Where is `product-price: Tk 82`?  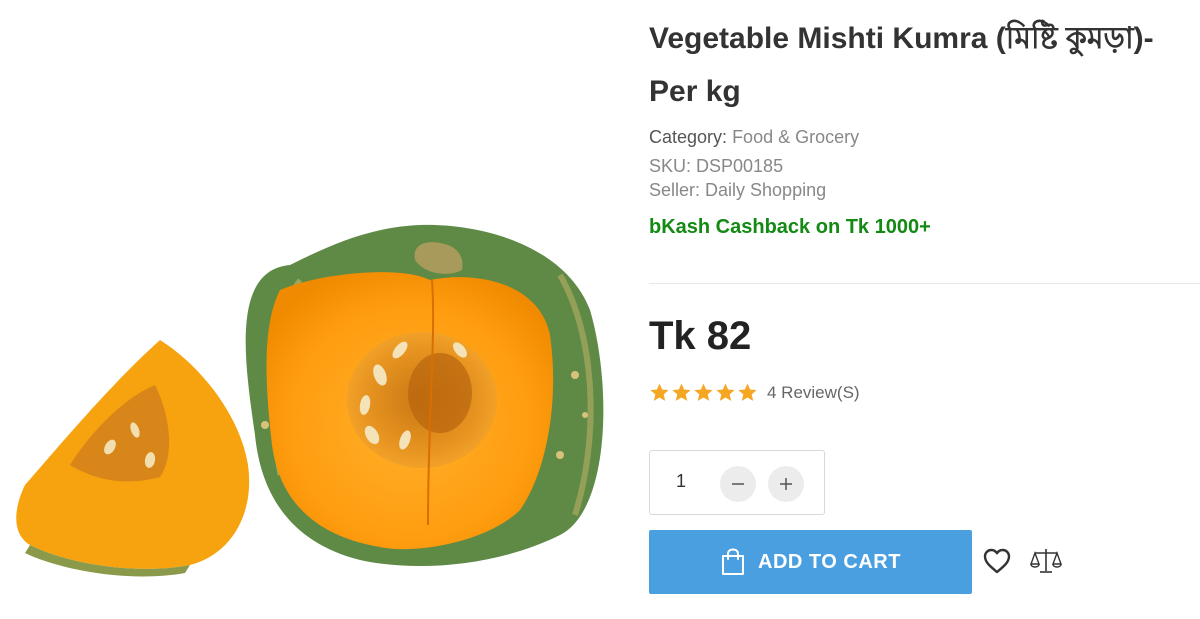
product-price: Tk 82 is located at coordinates (700, 336).